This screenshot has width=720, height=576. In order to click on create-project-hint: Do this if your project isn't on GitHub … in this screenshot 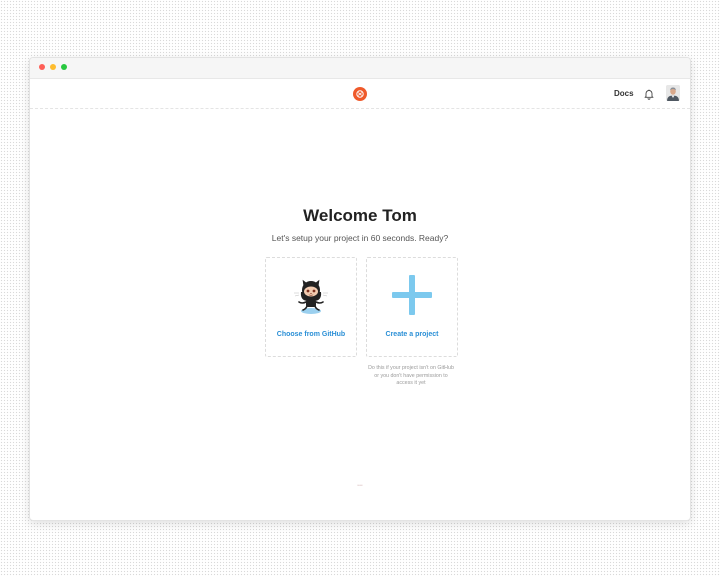, I will do `click(411, 375)`.